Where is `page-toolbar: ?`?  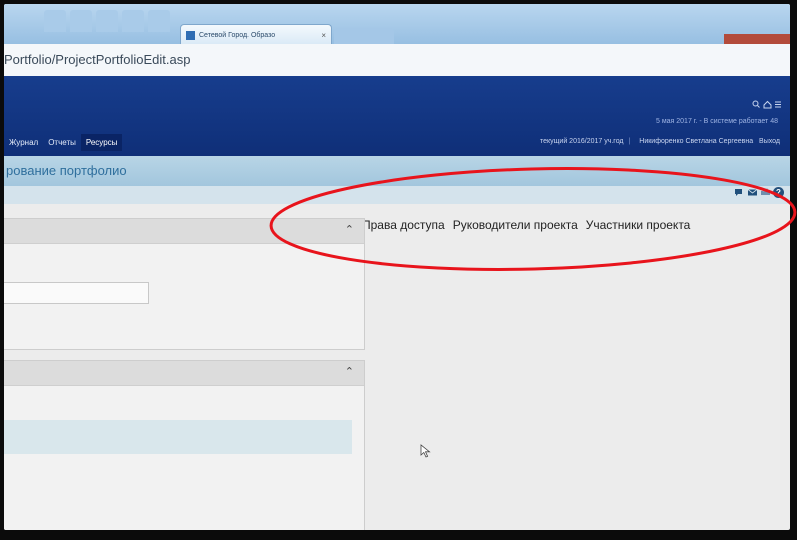 page-toolbar: ? is located at coordinates (397, 195).